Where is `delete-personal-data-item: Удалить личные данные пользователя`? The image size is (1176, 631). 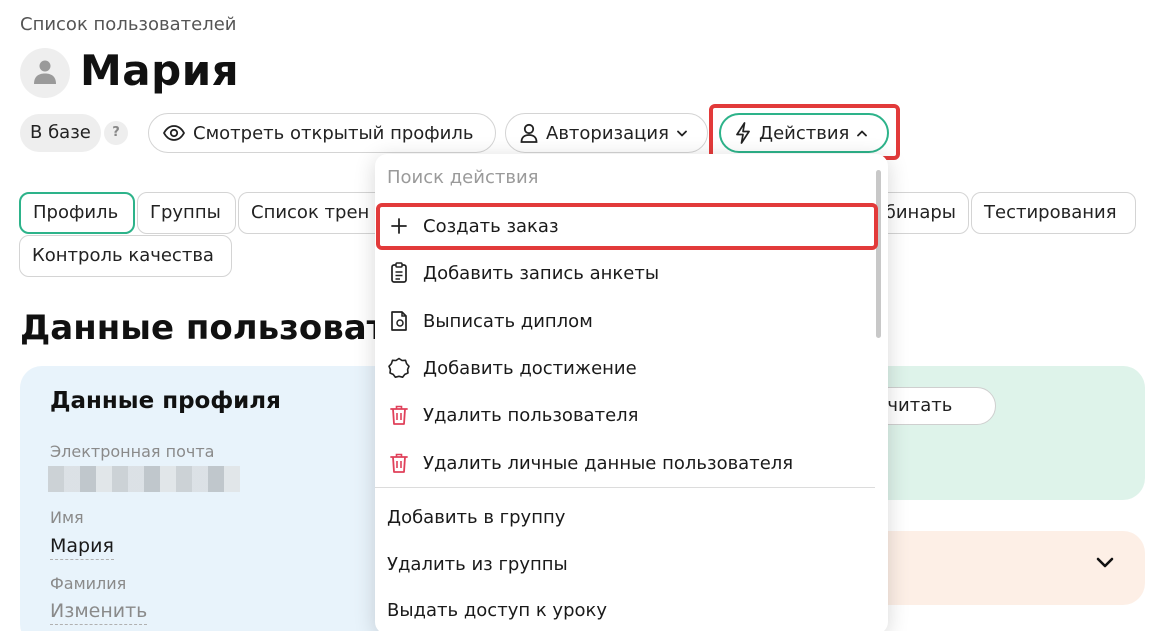
delete-personal-data-item: Удалить личные данные пользователя is located at coordinates (625, 463).